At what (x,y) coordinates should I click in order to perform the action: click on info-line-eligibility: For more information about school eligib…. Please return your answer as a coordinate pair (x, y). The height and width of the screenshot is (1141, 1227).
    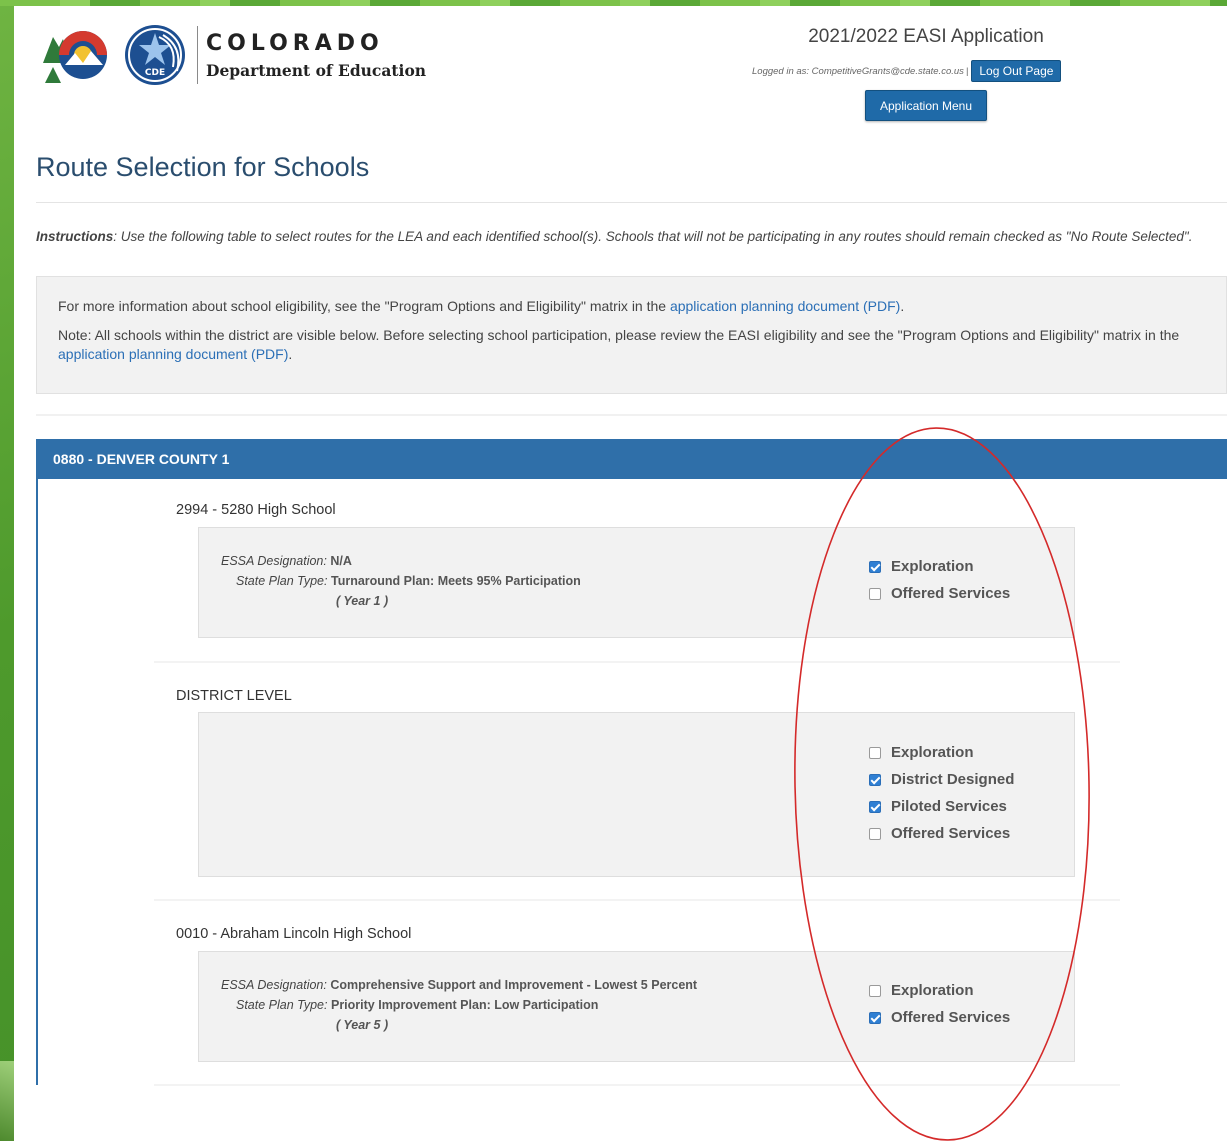
    Looking at the image, I should click on (632, 306).